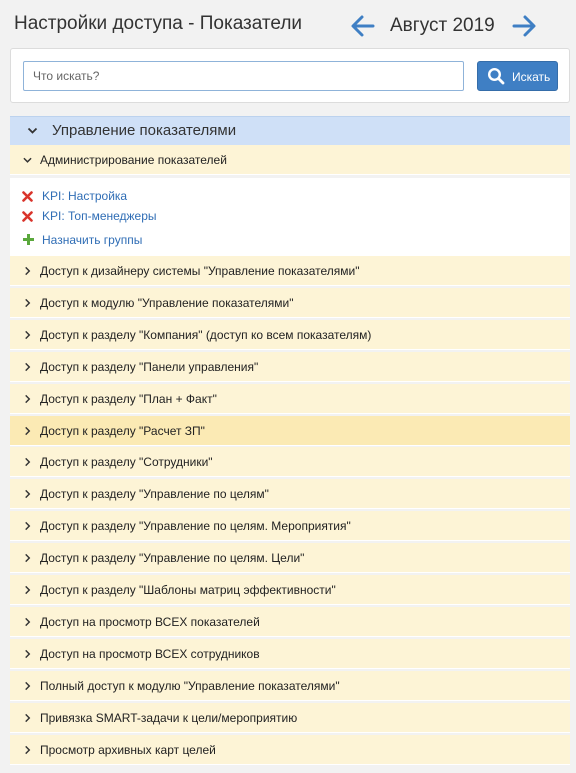 This screenshot has width=576, height=773. I want to click on group-row: Доступ к разделу "Управление по целям", so click(290, 494).